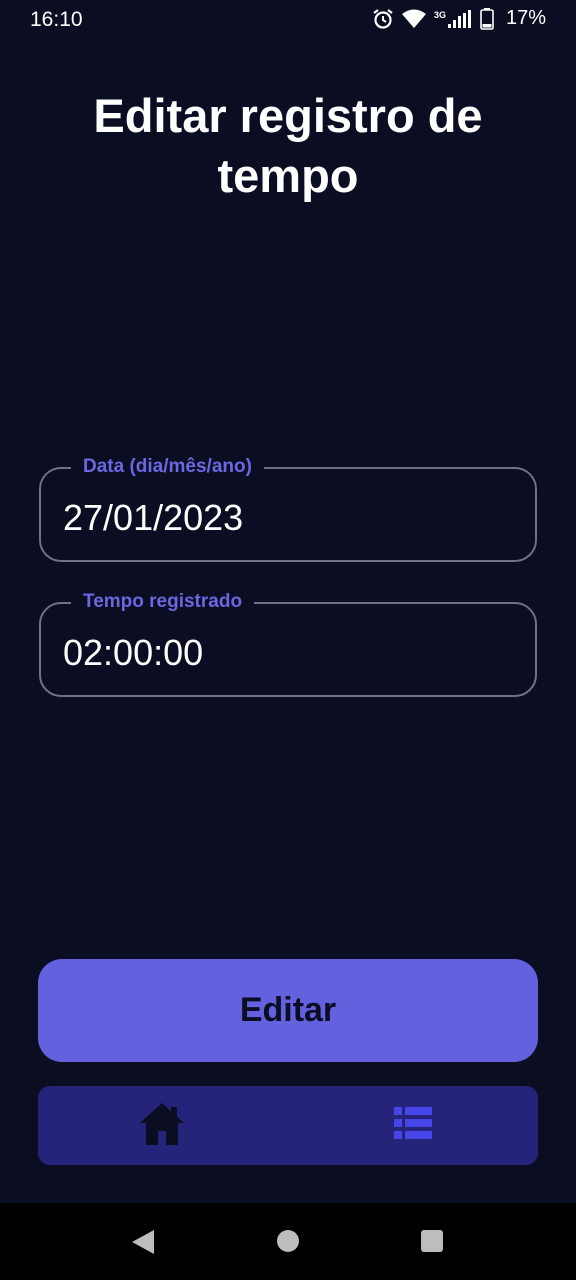 The width and height of the screenshot is (576, 1280). I want to click on time-field-label: Tempo registrado, so click(163, 602).